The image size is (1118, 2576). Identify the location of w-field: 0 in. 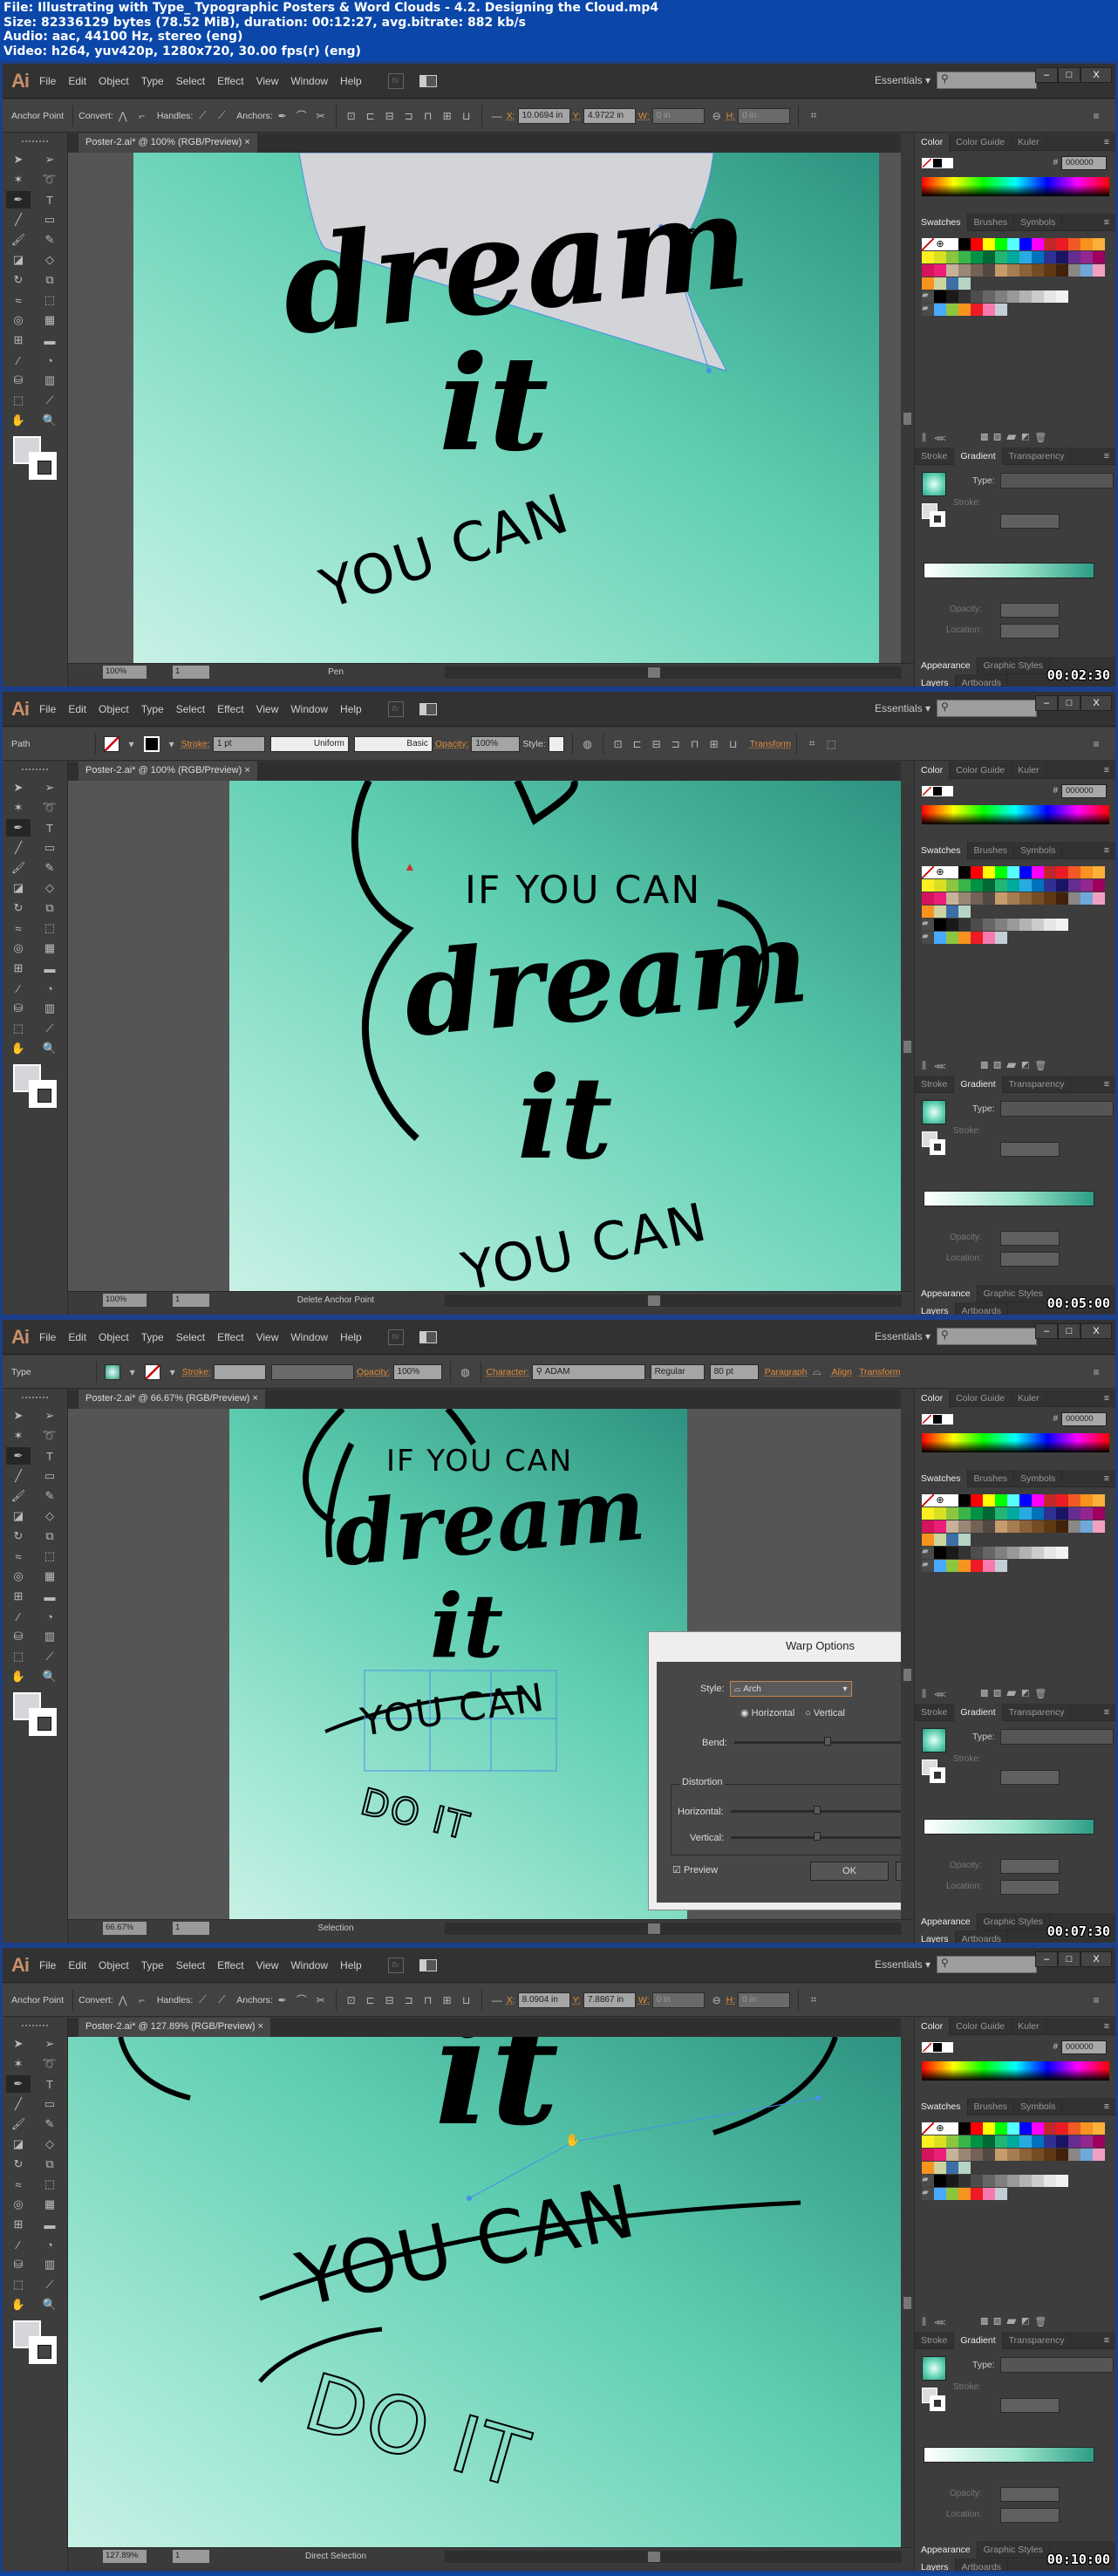
(678, 115).